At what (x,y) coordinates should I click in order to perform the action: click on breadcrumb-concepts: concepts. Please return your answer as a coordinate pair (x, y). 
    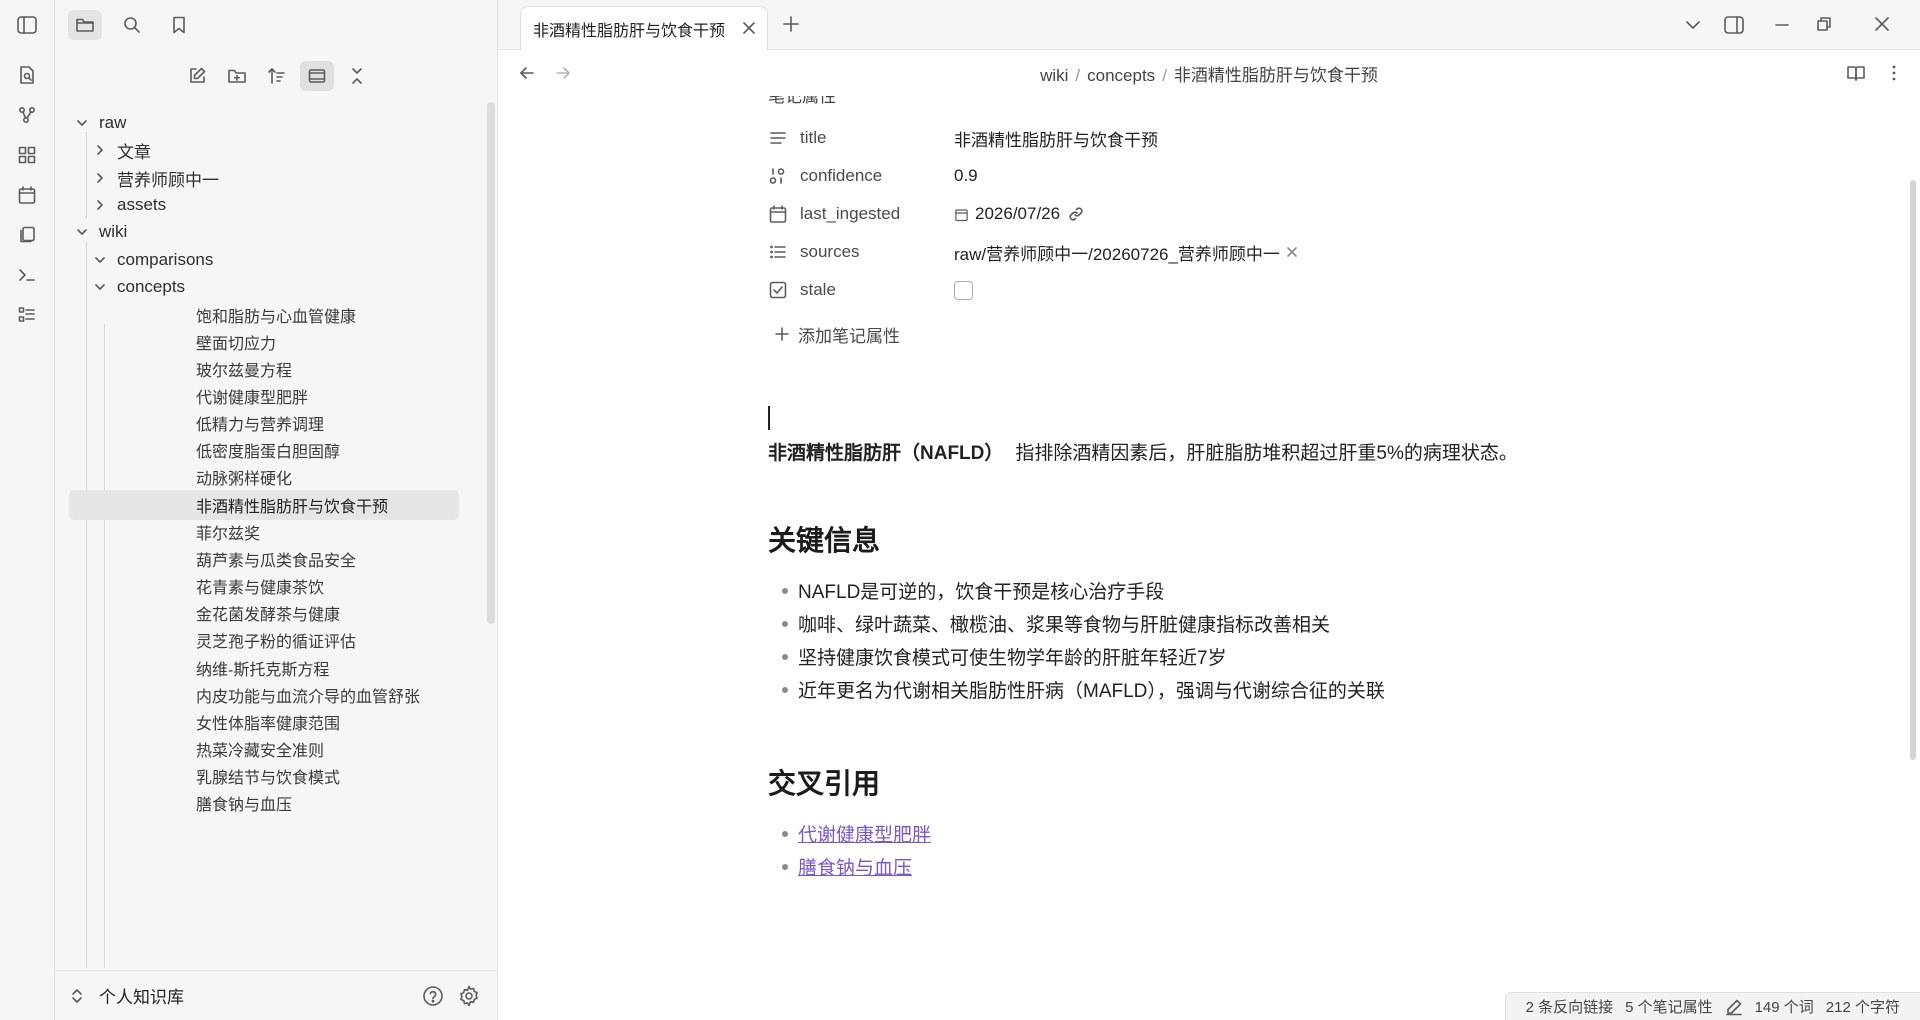
    Looking at the image, I should click on (1121, 75).